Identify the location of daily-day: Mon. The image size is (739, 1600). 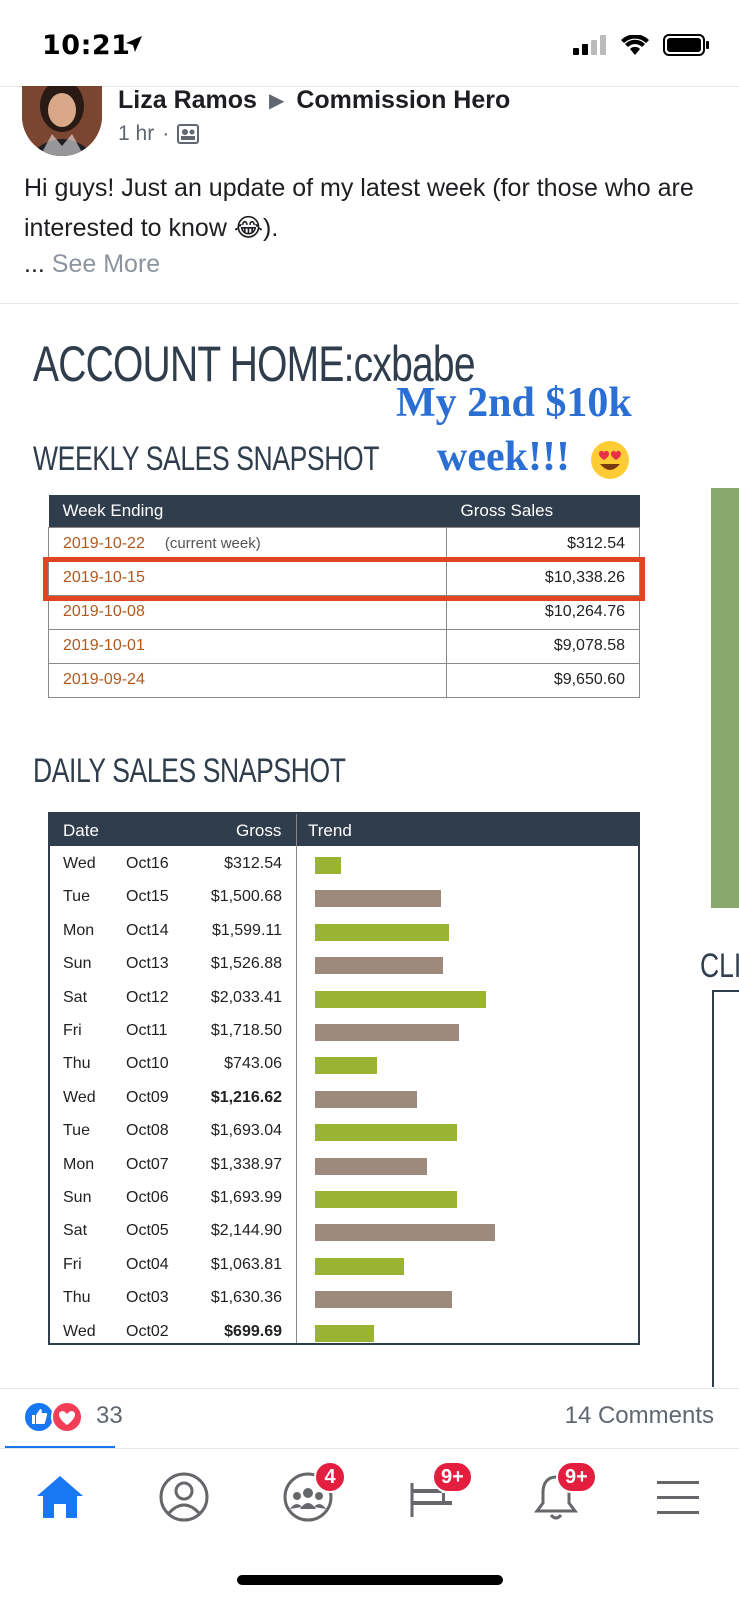
(79, 1164).